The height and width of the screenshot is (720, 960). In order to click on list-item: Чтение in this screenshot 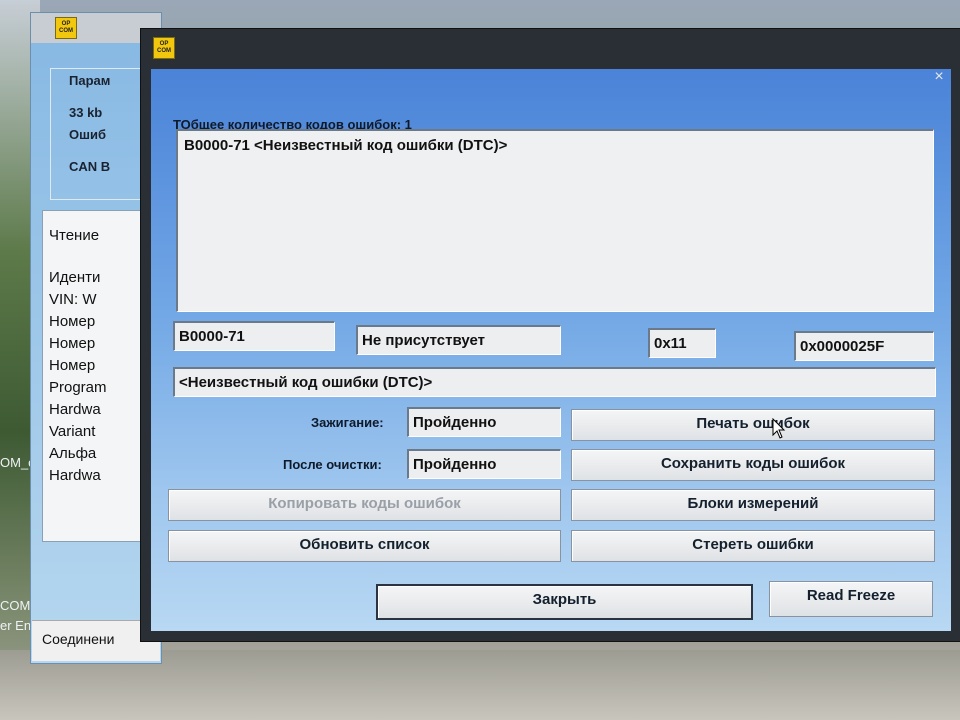, I will do `click(74, 235)`.